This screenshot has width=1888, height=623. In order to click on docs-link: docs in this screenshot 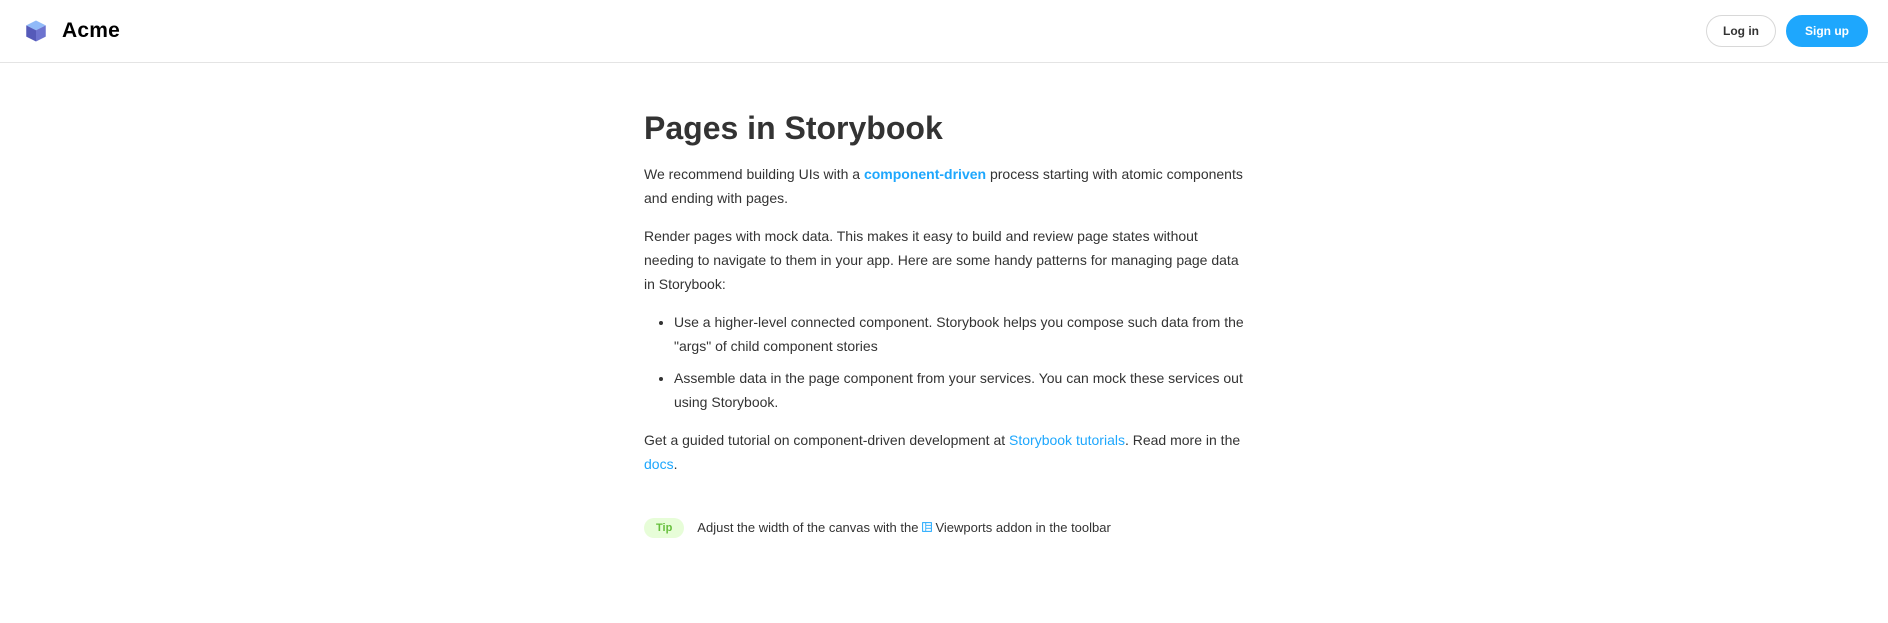, I will do `click(659, 464)`.